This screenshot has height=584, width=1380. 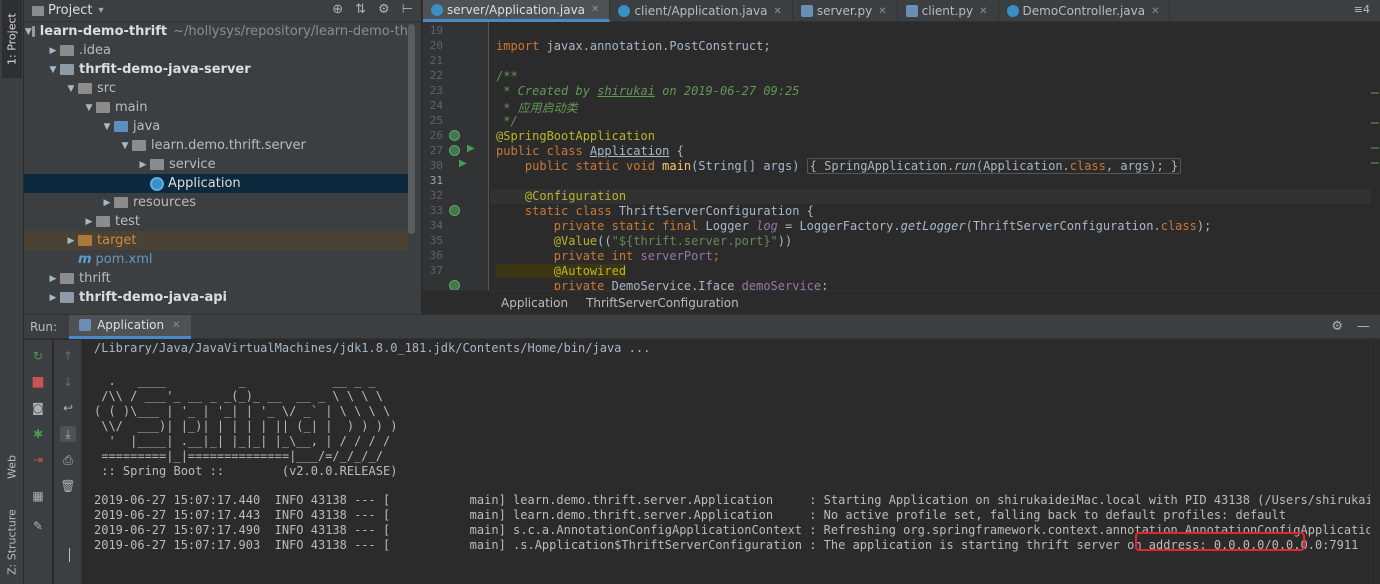 I want to click on web-tool-tab: Web, so click(x=12, y=467).